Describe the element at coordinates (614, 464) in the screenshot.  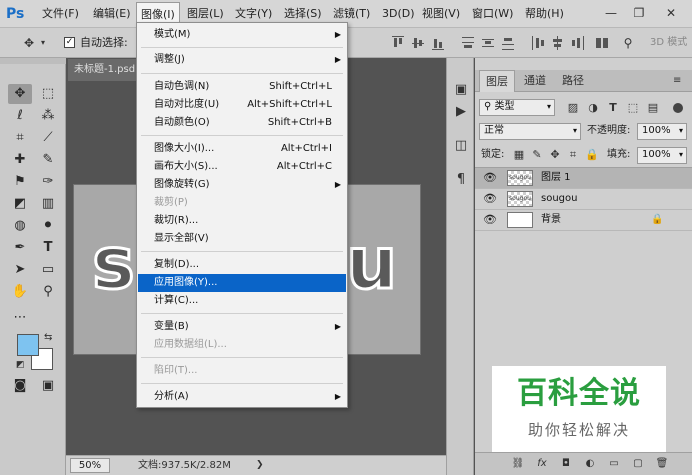
I see `new-group-icon: ▭` at that location.